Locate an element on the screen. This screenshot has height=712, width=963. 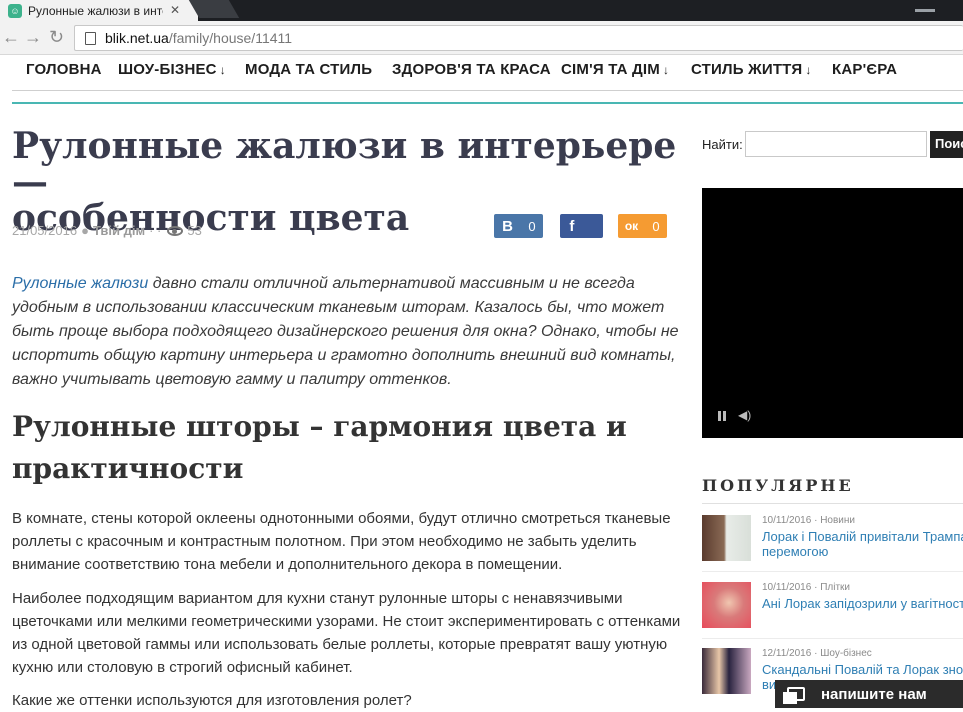
meta-dots: · · is located at coordinates (155, 230).